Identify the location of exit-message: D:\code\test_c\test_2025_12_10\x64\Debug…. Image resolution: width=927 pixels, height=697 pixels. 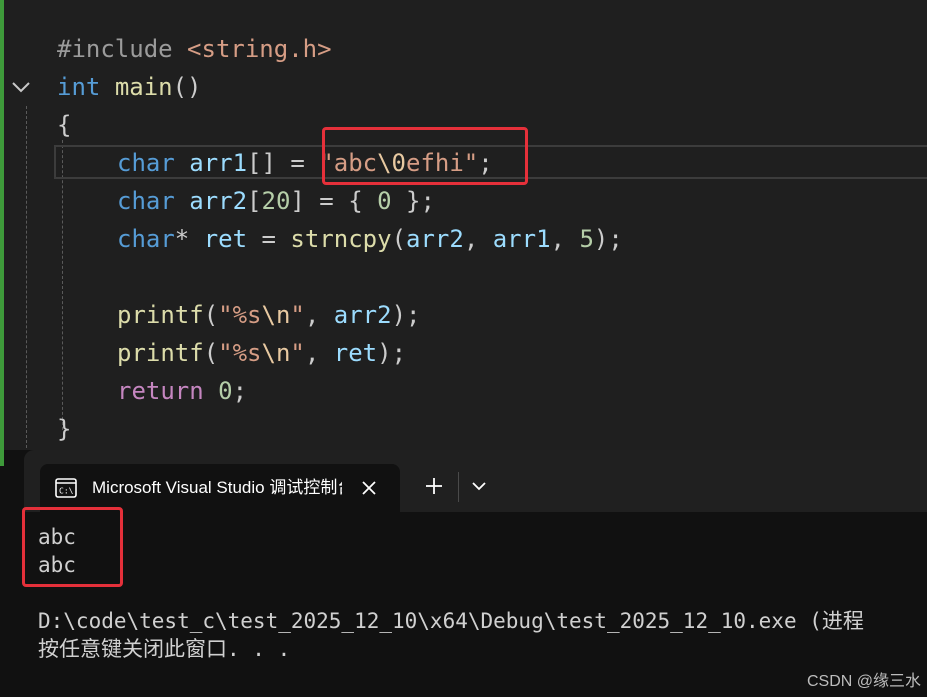
(451, 621).